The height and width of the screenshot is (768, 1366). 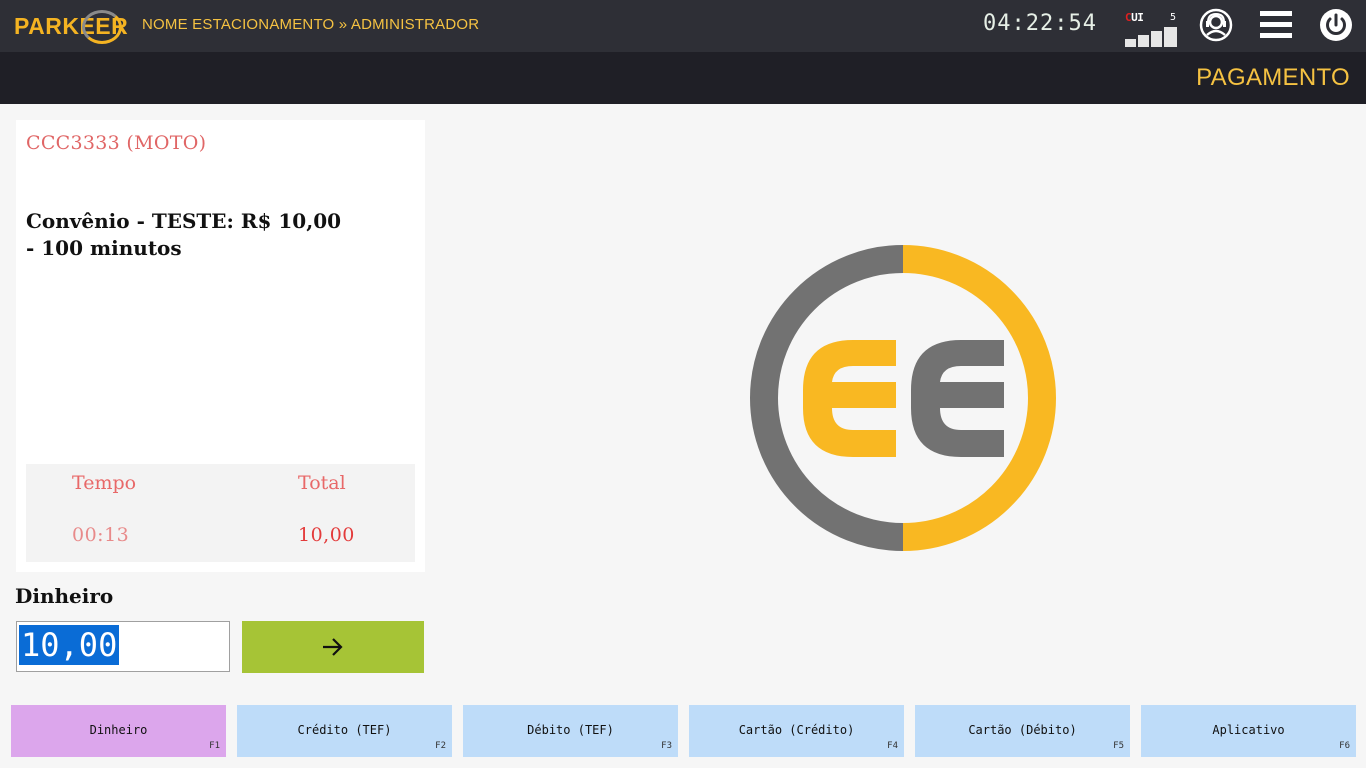 I want to click on payment-method-label: Dinheiro, so click(x=64, y=596).